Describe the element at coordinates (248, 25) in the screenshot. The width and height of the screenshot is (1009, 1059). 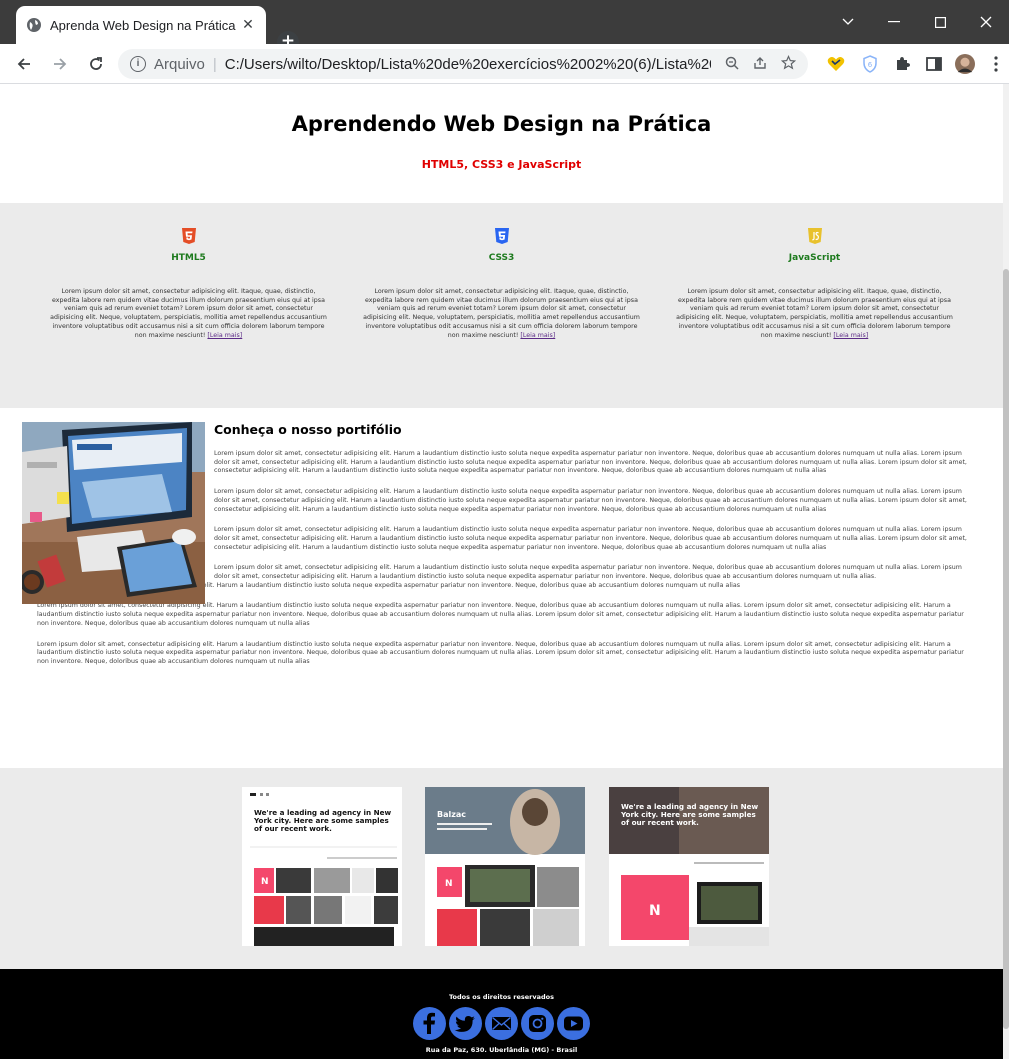
I see `close-tab-icon: ✕` at that location.